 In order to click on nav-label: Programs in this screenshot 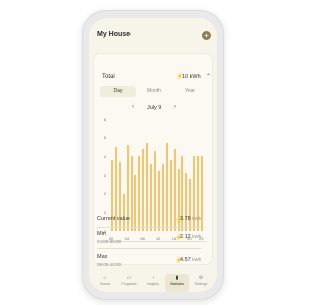, I will do `click(129, 284)`.